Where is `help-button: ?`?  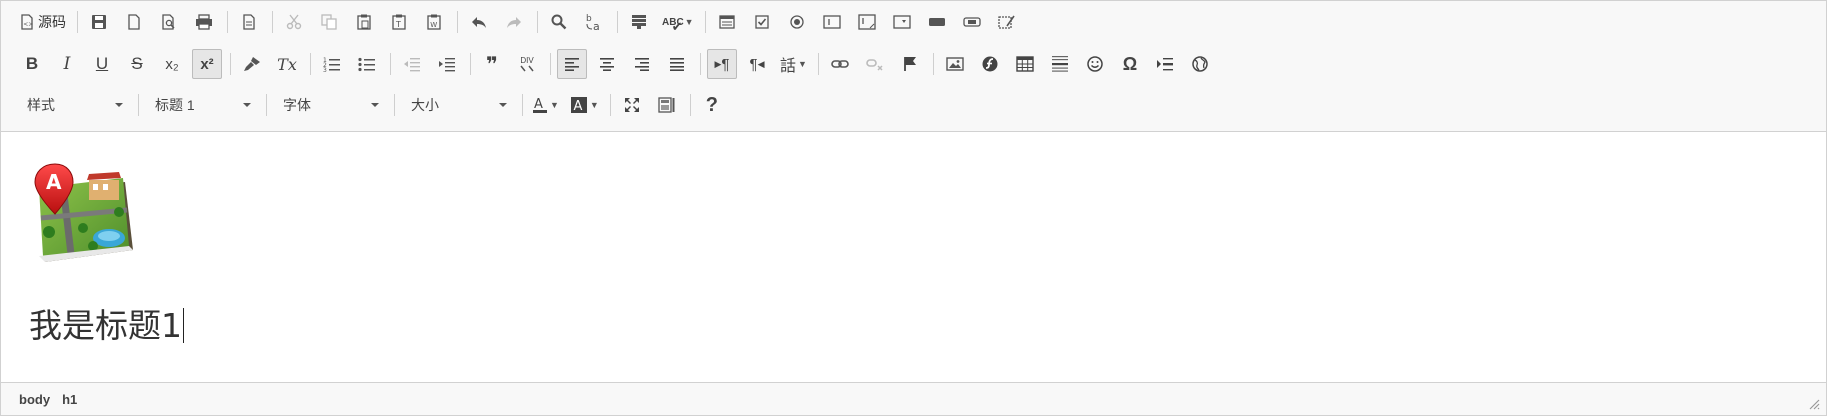
help-button: ? is located at coordinates (712, 105).